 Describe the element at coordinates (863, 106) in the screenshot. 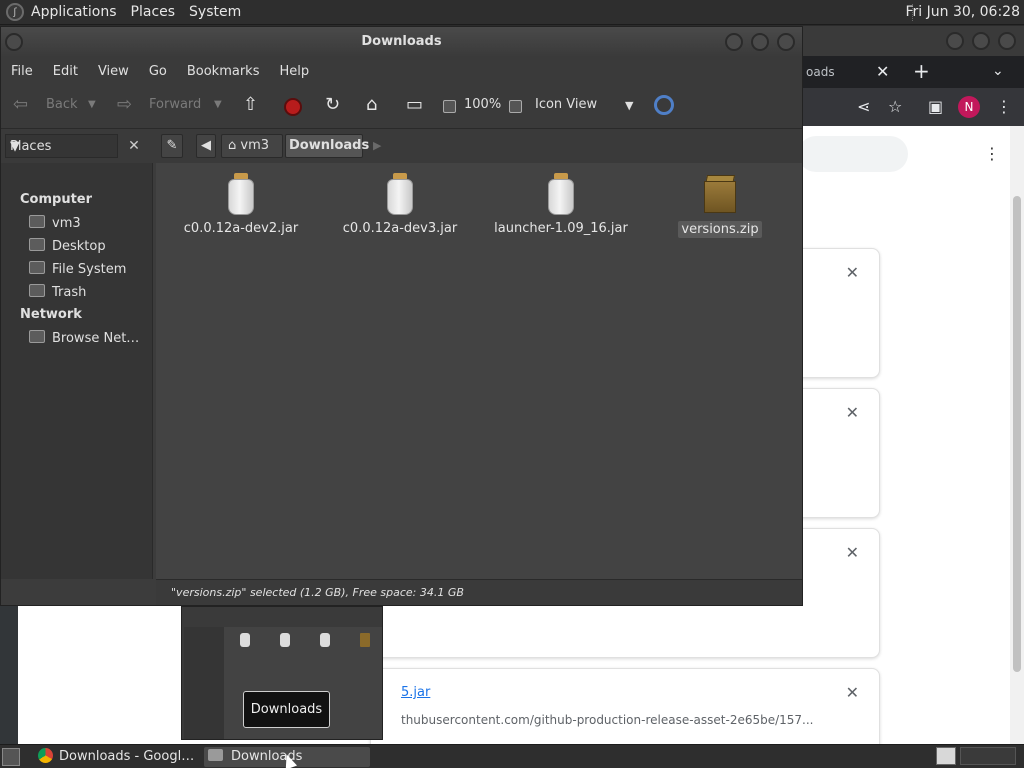

I see `share-icon: ⋖` at that location.